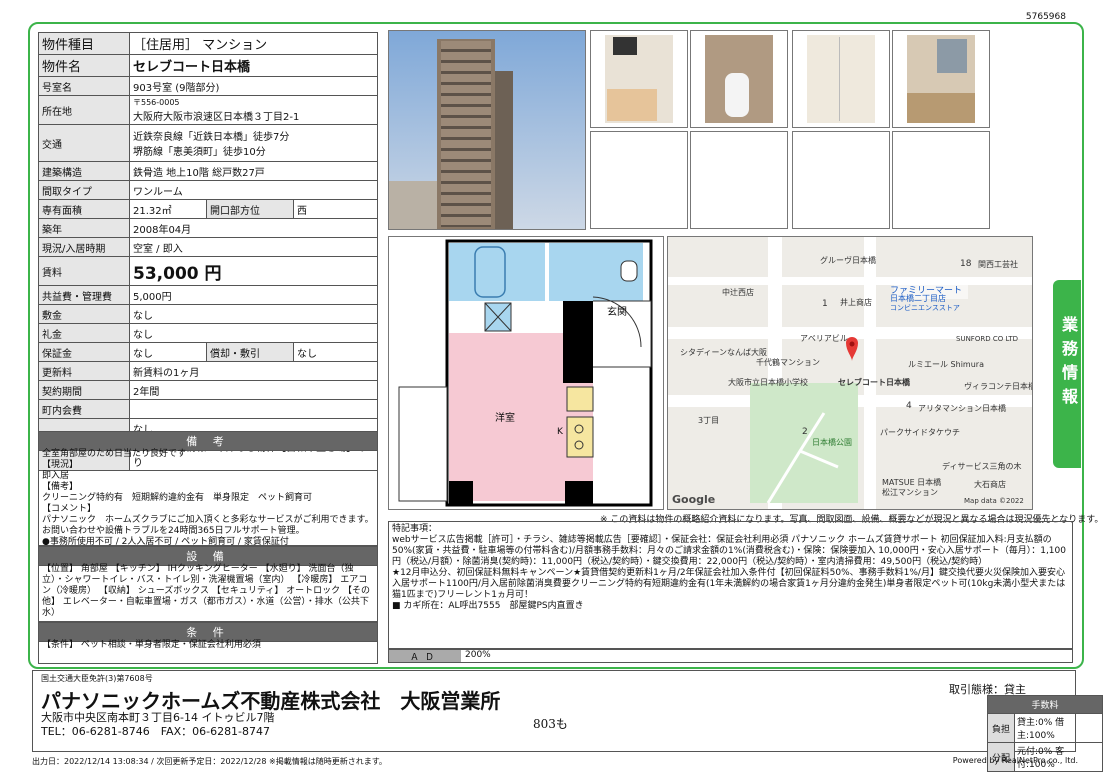  Describe the element at coordinates (832, 442) in the screenshot. I see `map-label: 日本橋公園` at that location.